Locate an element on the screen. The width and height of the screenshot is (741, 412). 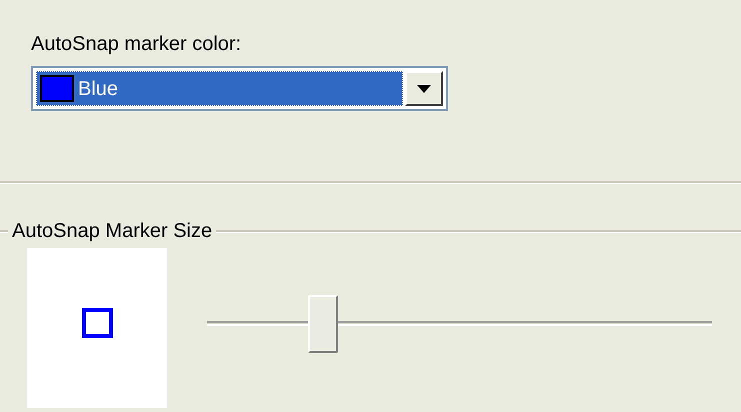
field-label: AutoSnap marker color: is located at coordinates (136, 44).